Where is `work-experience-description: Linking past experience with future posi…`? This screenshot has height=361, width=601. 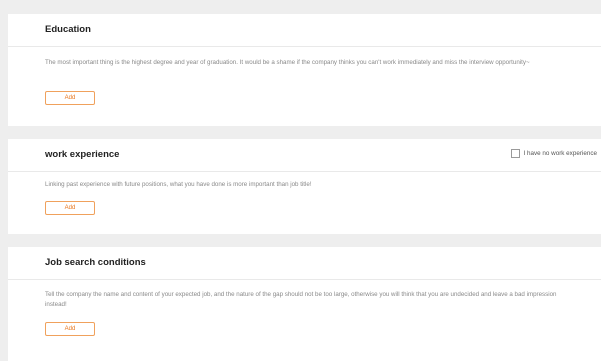
work-experience-description: Linking past experience with future posi… is located at coordinates (178, 184).